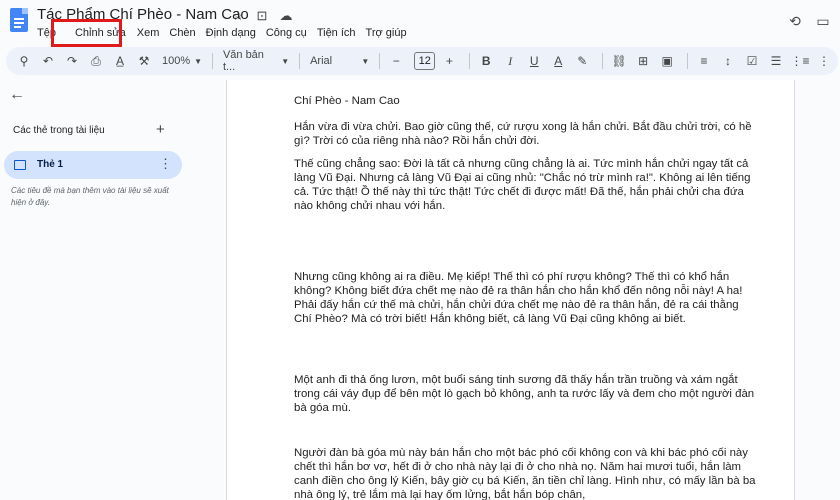  Describe the element at coordinates (824, 61) in the screenshot. I see `more-options-icon: ⋮` at that location.